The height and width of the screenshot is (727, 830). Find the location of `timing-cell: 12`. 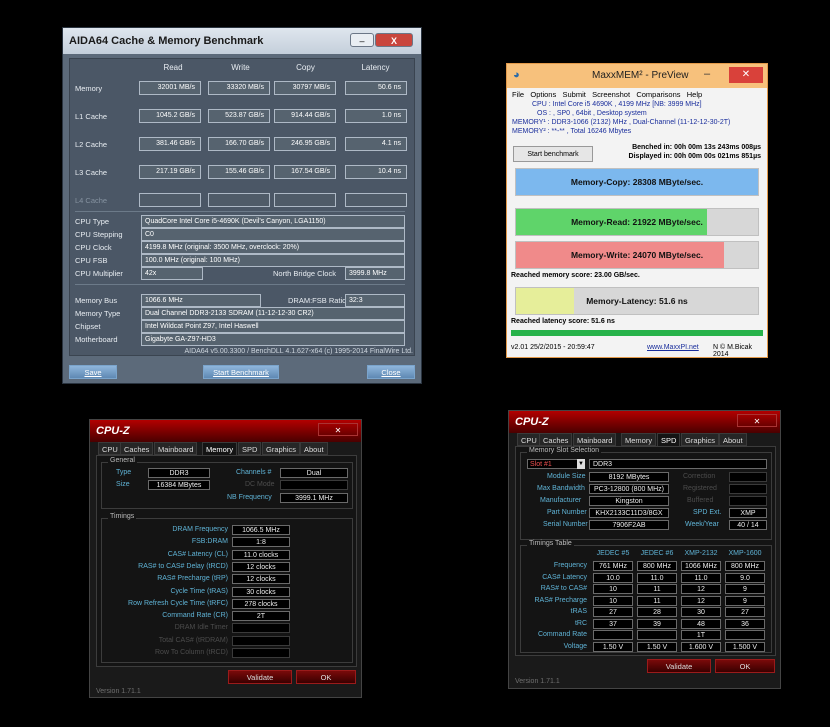

timing-cell: 12 is located at coordinates (701, 589).